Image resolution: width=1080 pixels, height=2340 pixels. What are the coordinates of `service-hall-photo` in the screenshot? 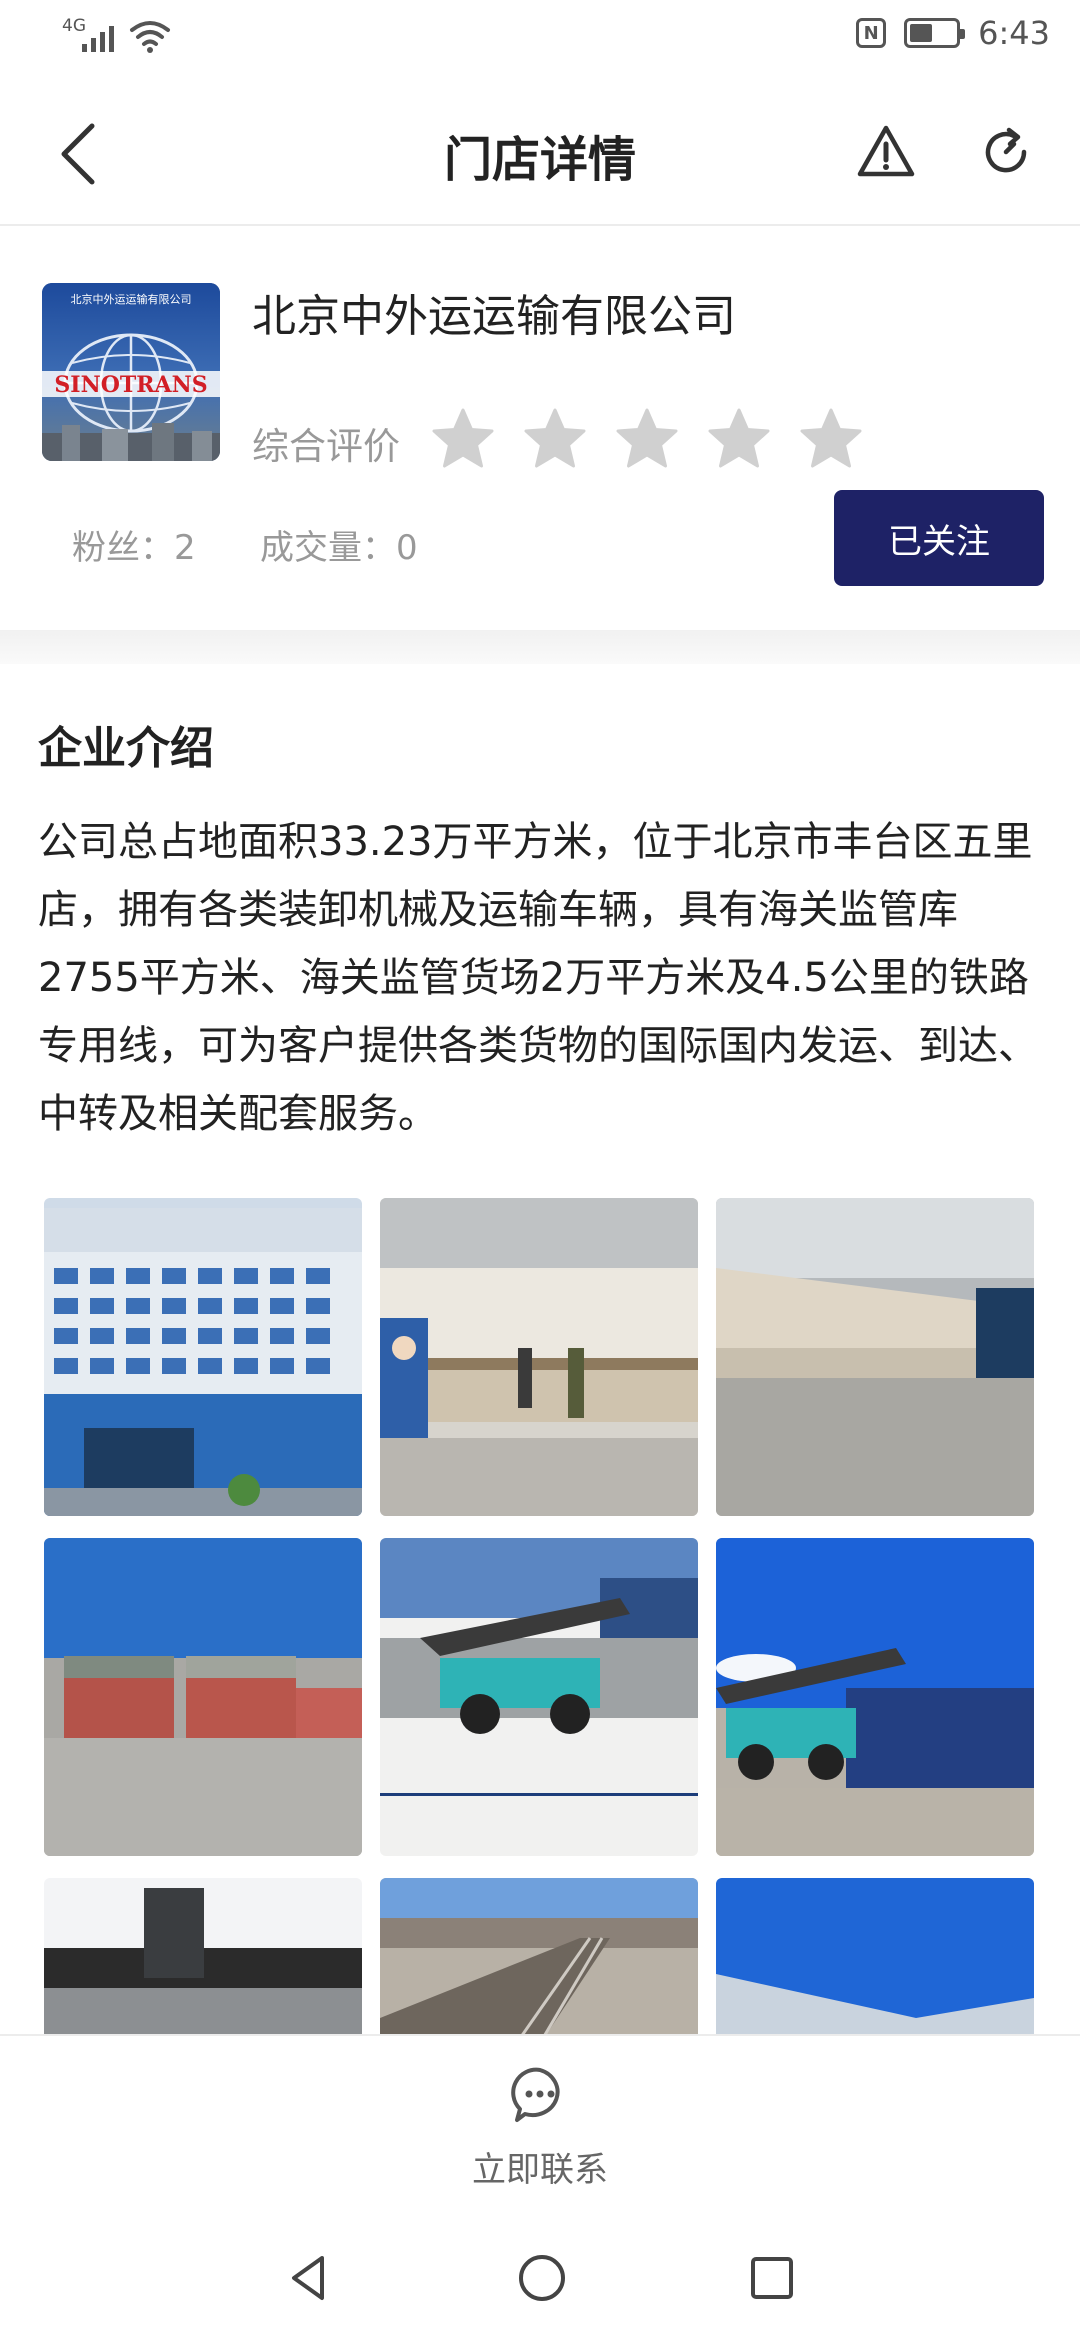 It's located at (539, 1357).